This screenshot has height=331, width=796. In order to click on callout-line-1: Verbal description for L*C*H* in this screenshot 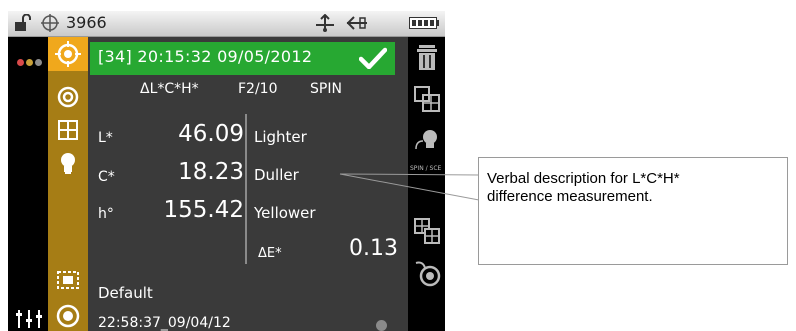, I will do `click(583, 178)`.